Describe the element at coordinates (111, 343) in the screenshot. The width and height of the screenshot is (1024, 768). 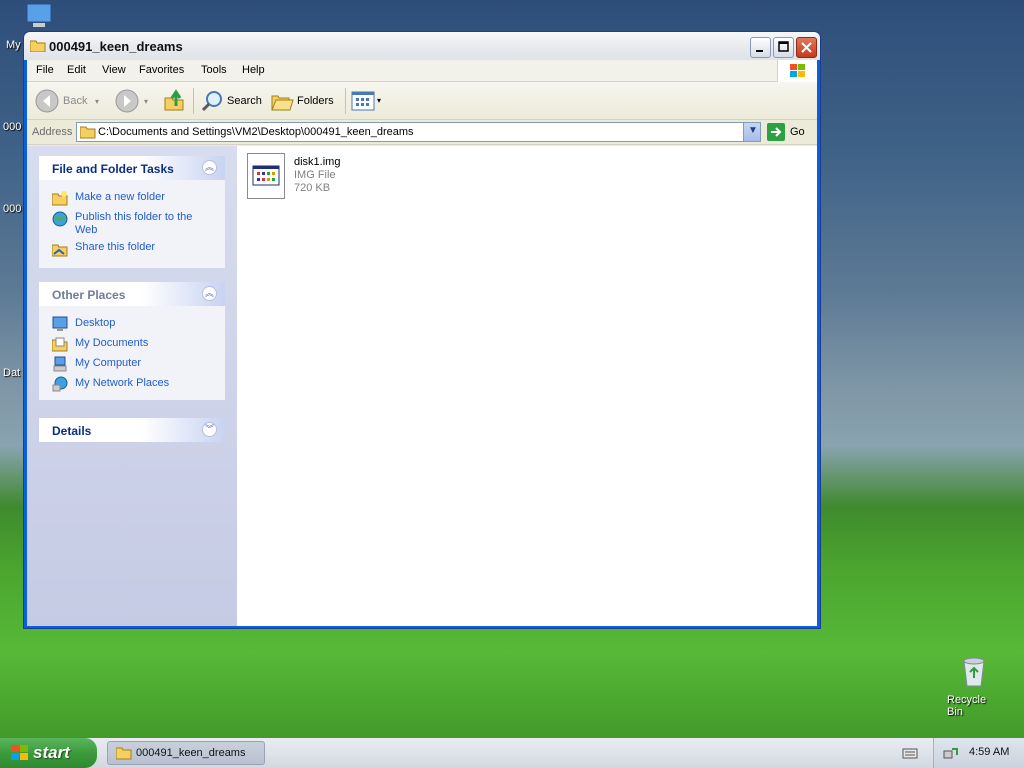
I see `my-documents-link: My Documents` at that location.